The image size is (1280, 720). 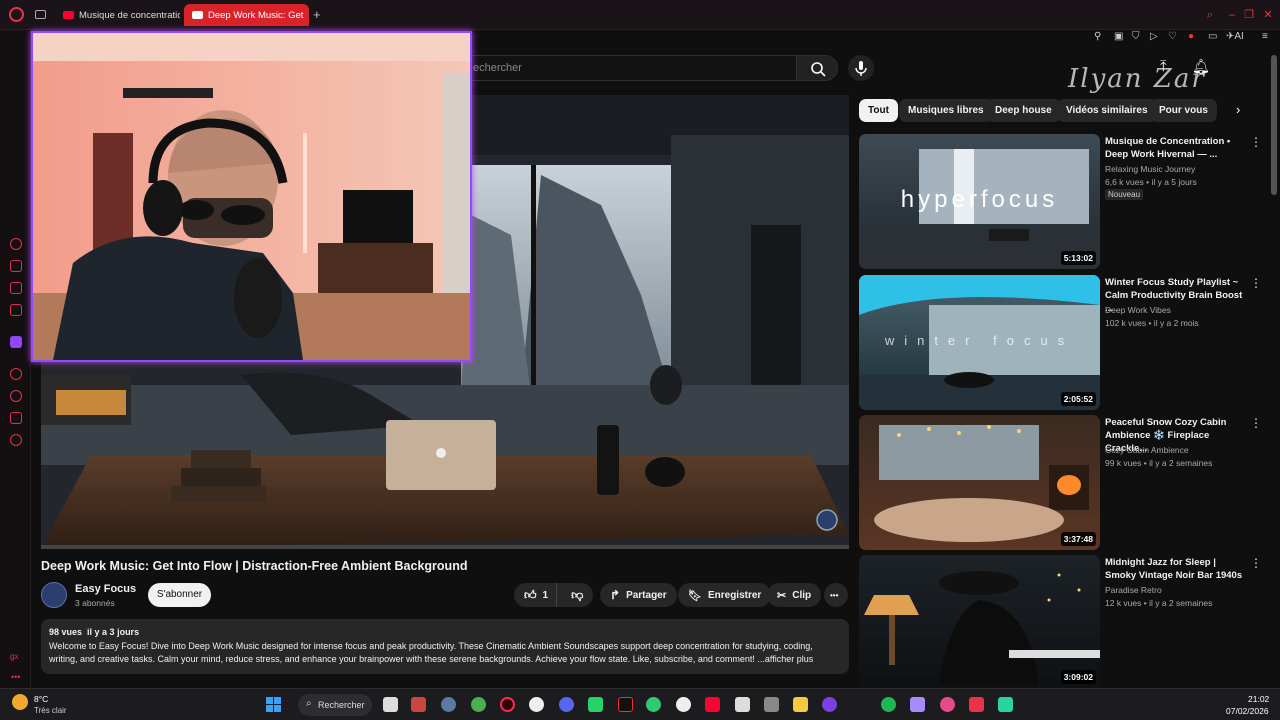 I want to click on settings-icon, so click(x=448, y=704).